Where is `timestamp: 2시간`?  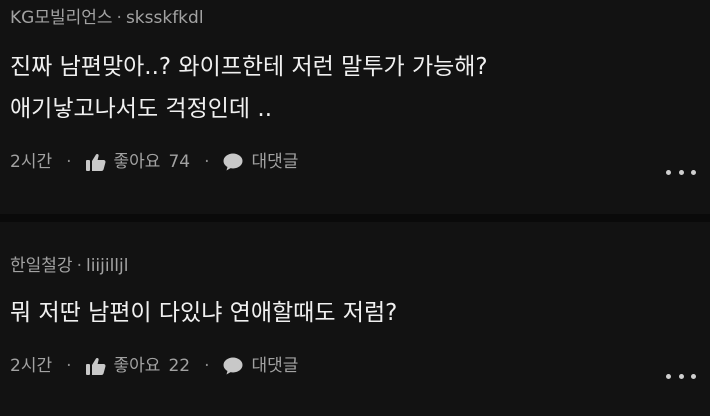
timestamp: 2시간 is located at coordinates (31, 366).